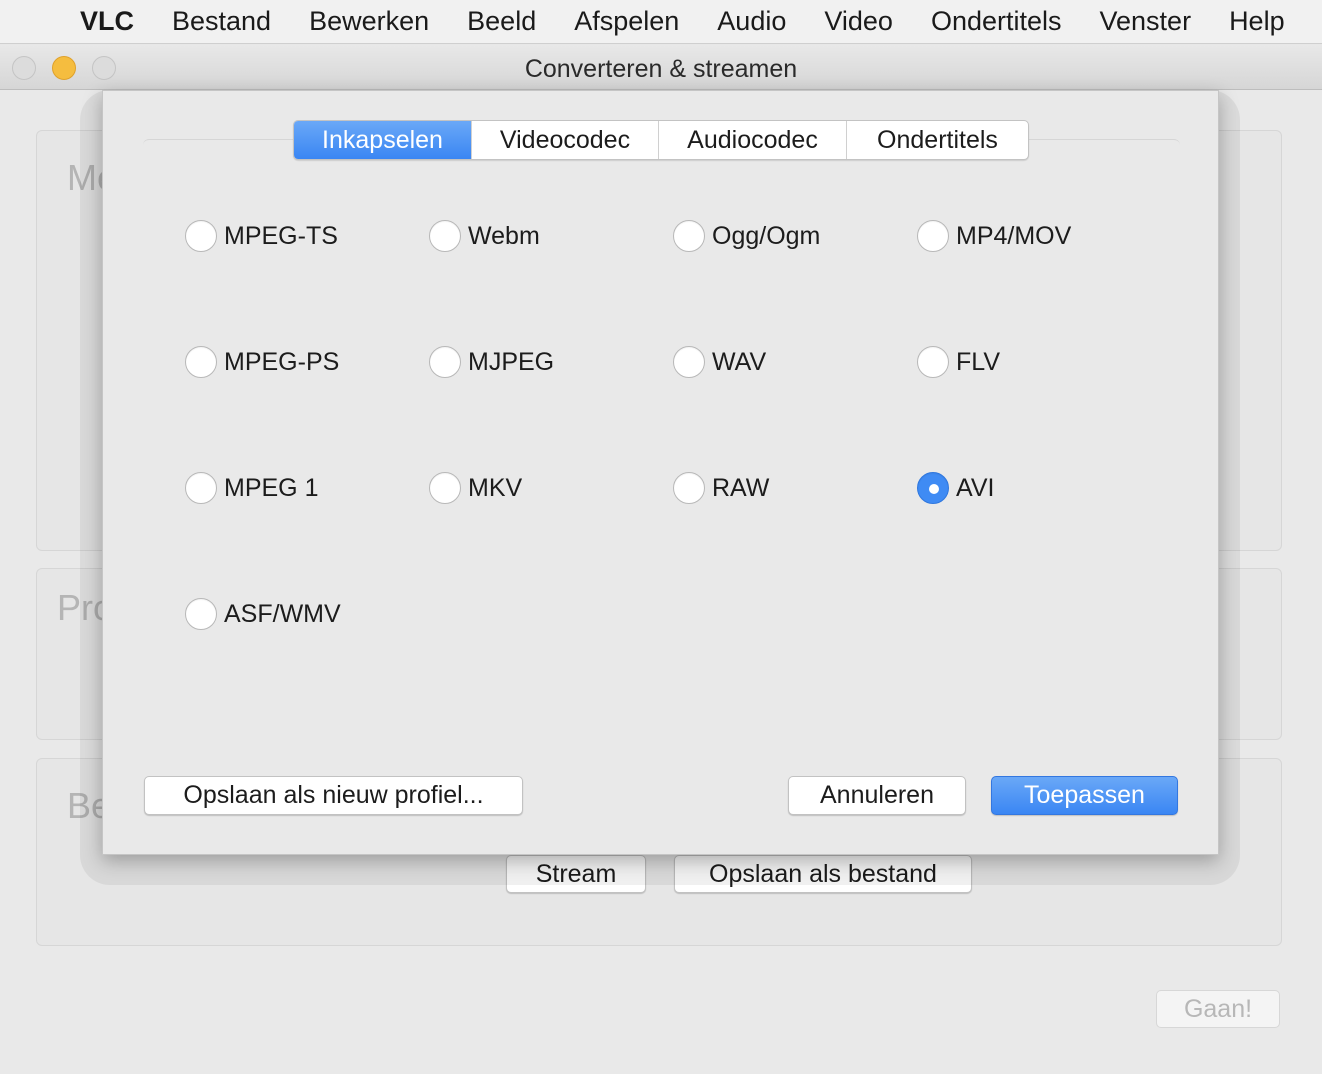  I want to click on go-button: Gaan!, so click(1218, 1009).